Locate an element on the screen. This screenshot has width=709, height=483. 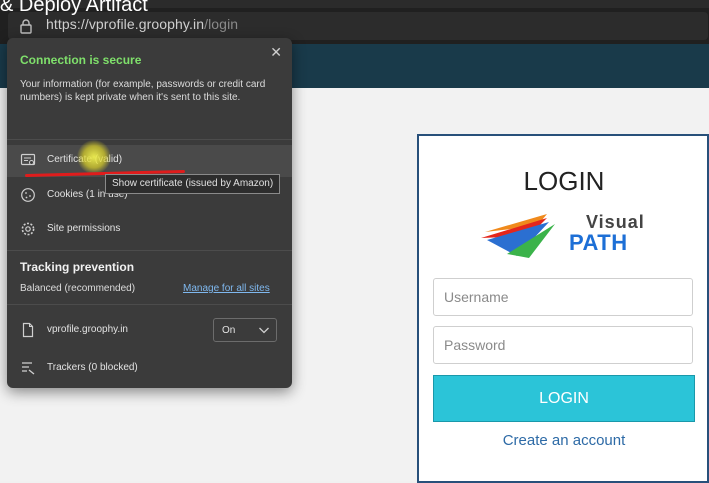
url-path: /login is located at coordinates (221, 24).